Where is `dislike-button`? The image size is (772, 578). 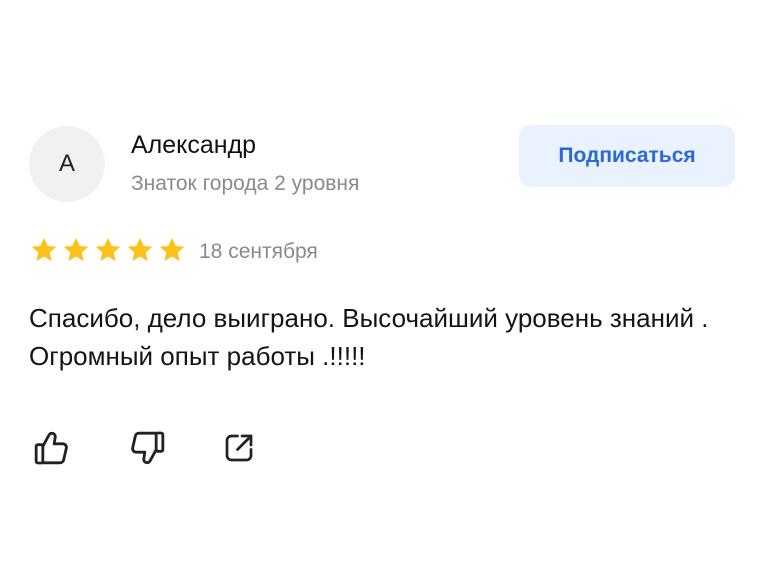 dislike-button is located at coordinates (147, 448).